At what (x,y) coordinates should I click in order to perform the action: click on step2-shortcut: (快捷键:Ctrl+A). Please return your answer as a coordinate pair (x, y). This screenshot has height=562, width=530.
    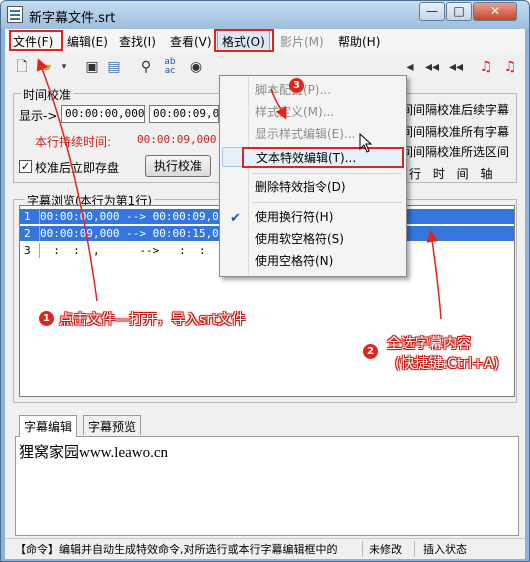
    Looking at the image, I should click on (447, 364).